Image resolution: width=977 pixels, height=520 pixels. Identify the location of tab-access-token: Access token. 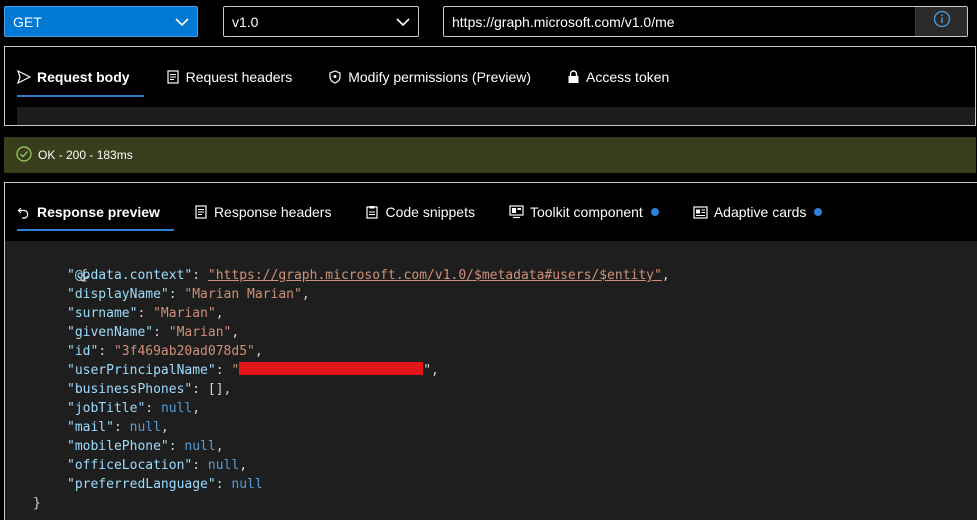
(625, 77).